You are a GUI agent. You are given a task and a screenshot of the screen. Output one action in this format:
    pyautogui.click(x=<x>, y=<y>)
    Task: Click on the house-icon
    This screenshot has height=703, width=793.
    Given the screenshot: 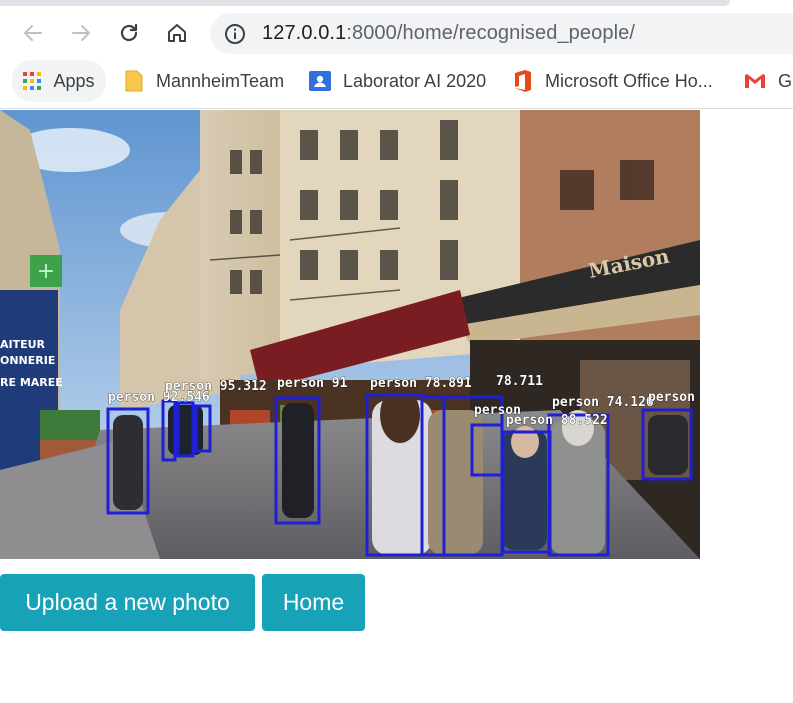 What is the action you would take?
    pyautogui.click(x=177, y=33)
    